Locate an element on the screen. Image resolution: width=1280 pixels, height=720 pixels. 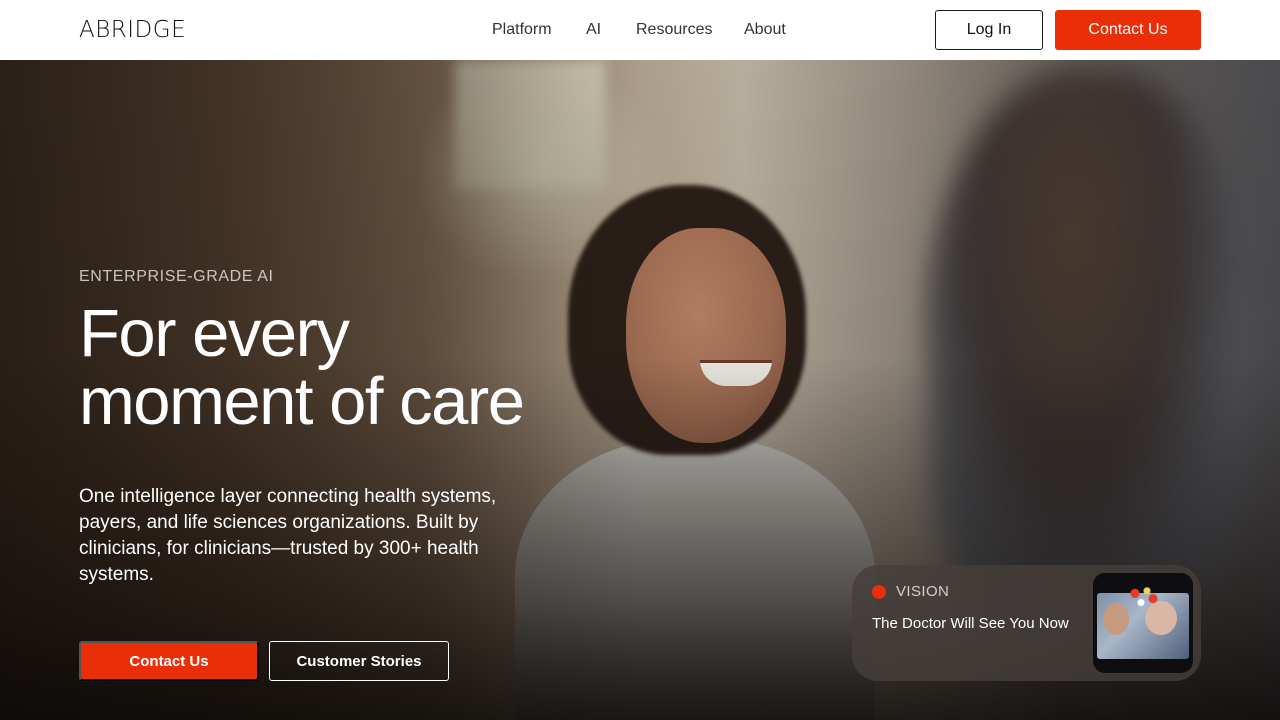
hero-title: For every moment of care is located at coordinates (359, 368).